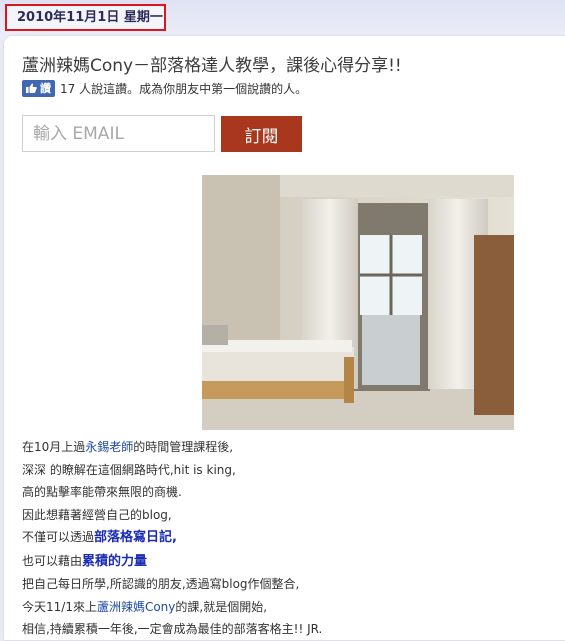 Image resolution: width=565 pixels, height=641 pixels. I want to click on like-button-label: 讚, so click(45, 88).